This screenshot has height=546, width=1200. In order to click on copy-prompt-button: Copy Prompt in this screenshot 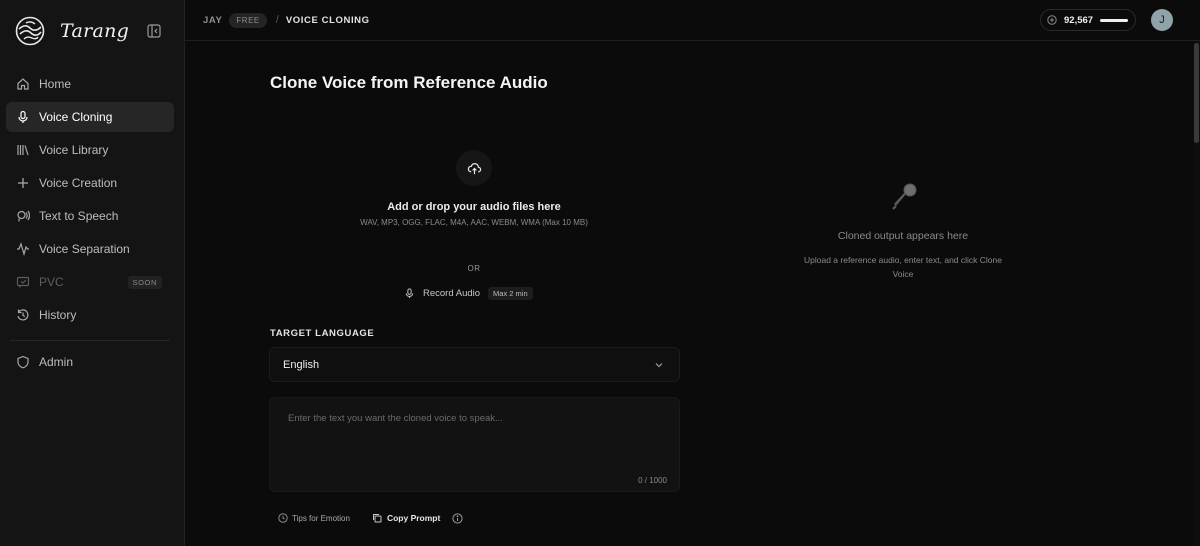, I will do `click(406, 518)`.